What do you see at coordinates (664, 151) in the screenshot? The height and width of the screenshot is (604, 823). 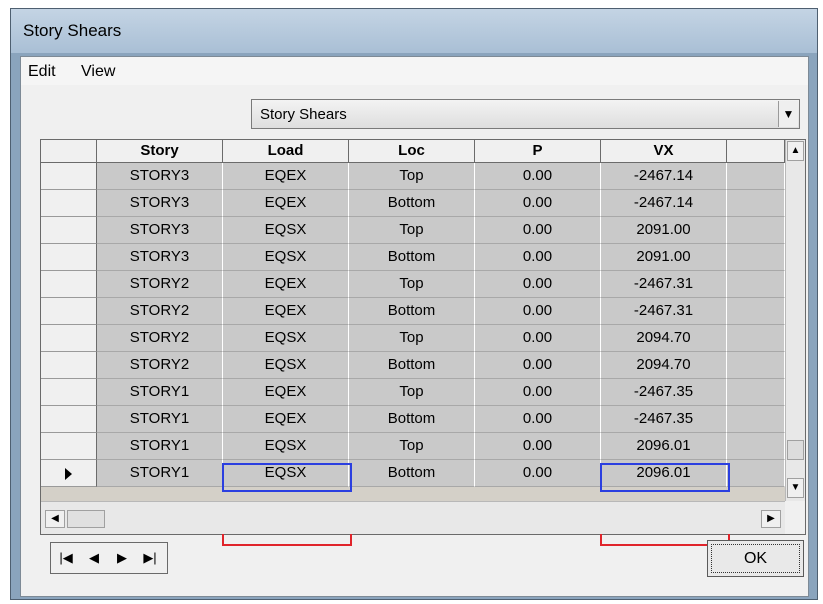 I see `column-header-vx: VX` at bounding box center [664, 151].